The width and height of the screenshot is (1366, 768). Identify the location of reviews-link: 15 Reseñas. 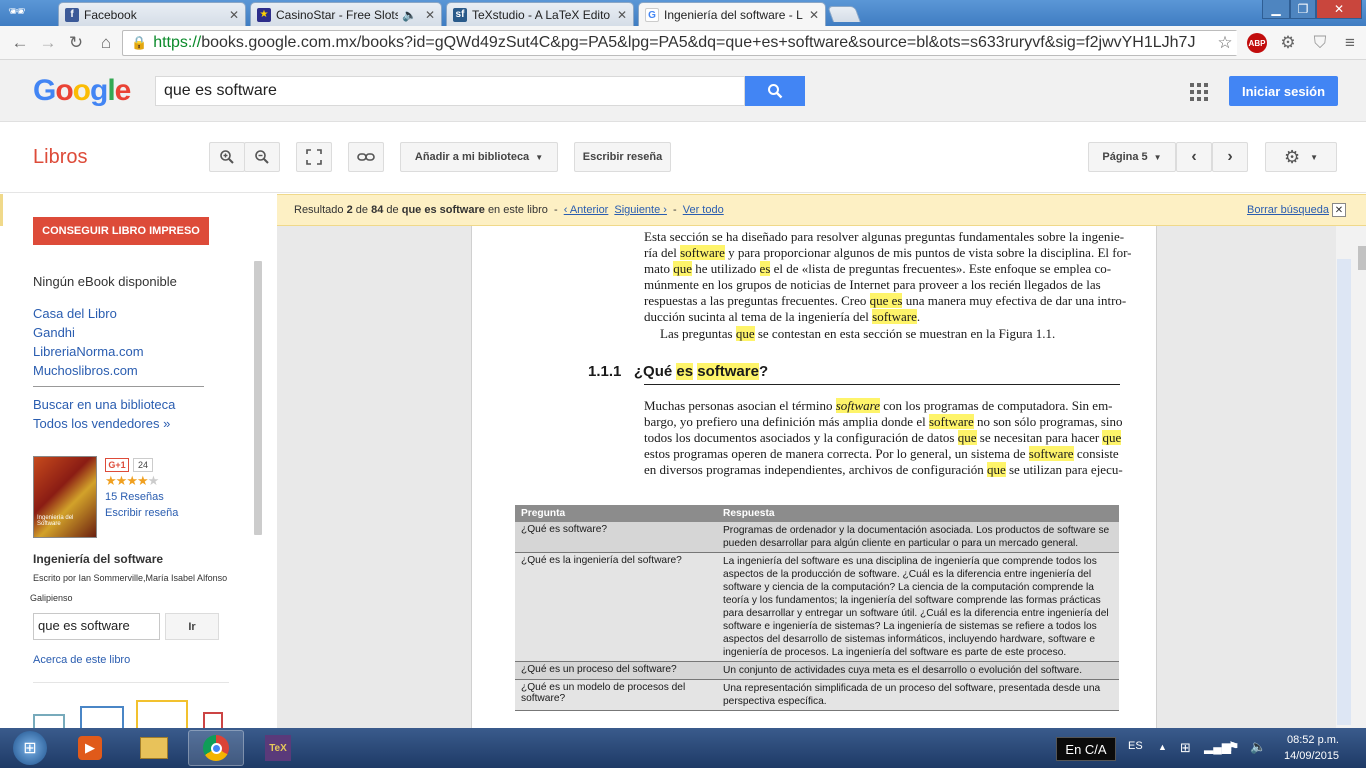
(134, 497).